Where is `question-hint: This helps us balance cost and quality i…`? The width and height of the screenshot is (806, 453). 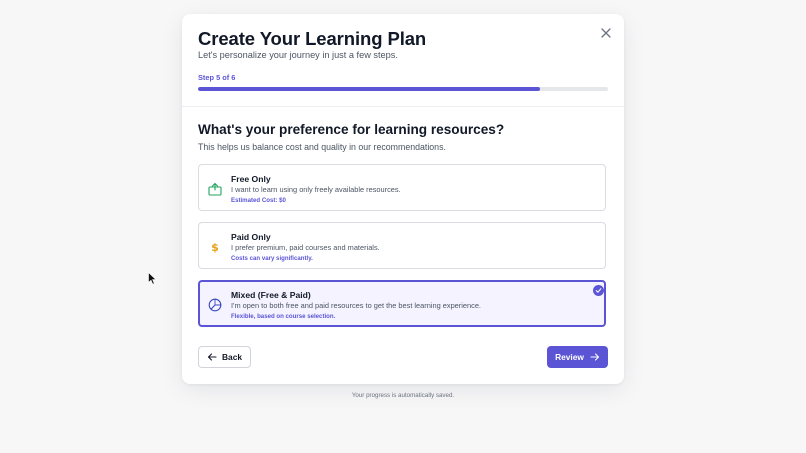 question-hint: This helps us balance cost and quality i… is located at coordinates (322, 147).